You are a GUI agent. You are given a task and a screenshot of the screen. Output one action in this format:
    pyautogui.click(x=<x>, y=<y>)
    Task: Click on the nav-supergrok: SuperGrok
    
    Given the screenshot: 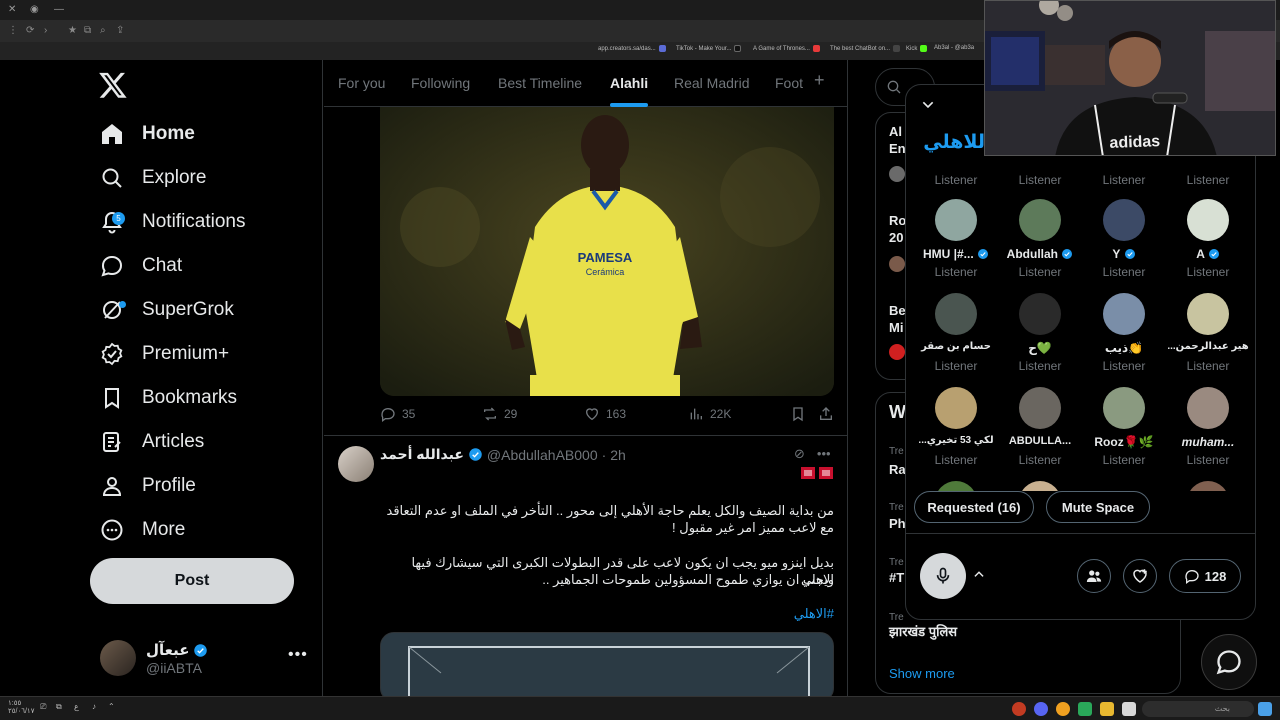 What is the action you would take?
    pyautogui.click(x=167, y=310)
    